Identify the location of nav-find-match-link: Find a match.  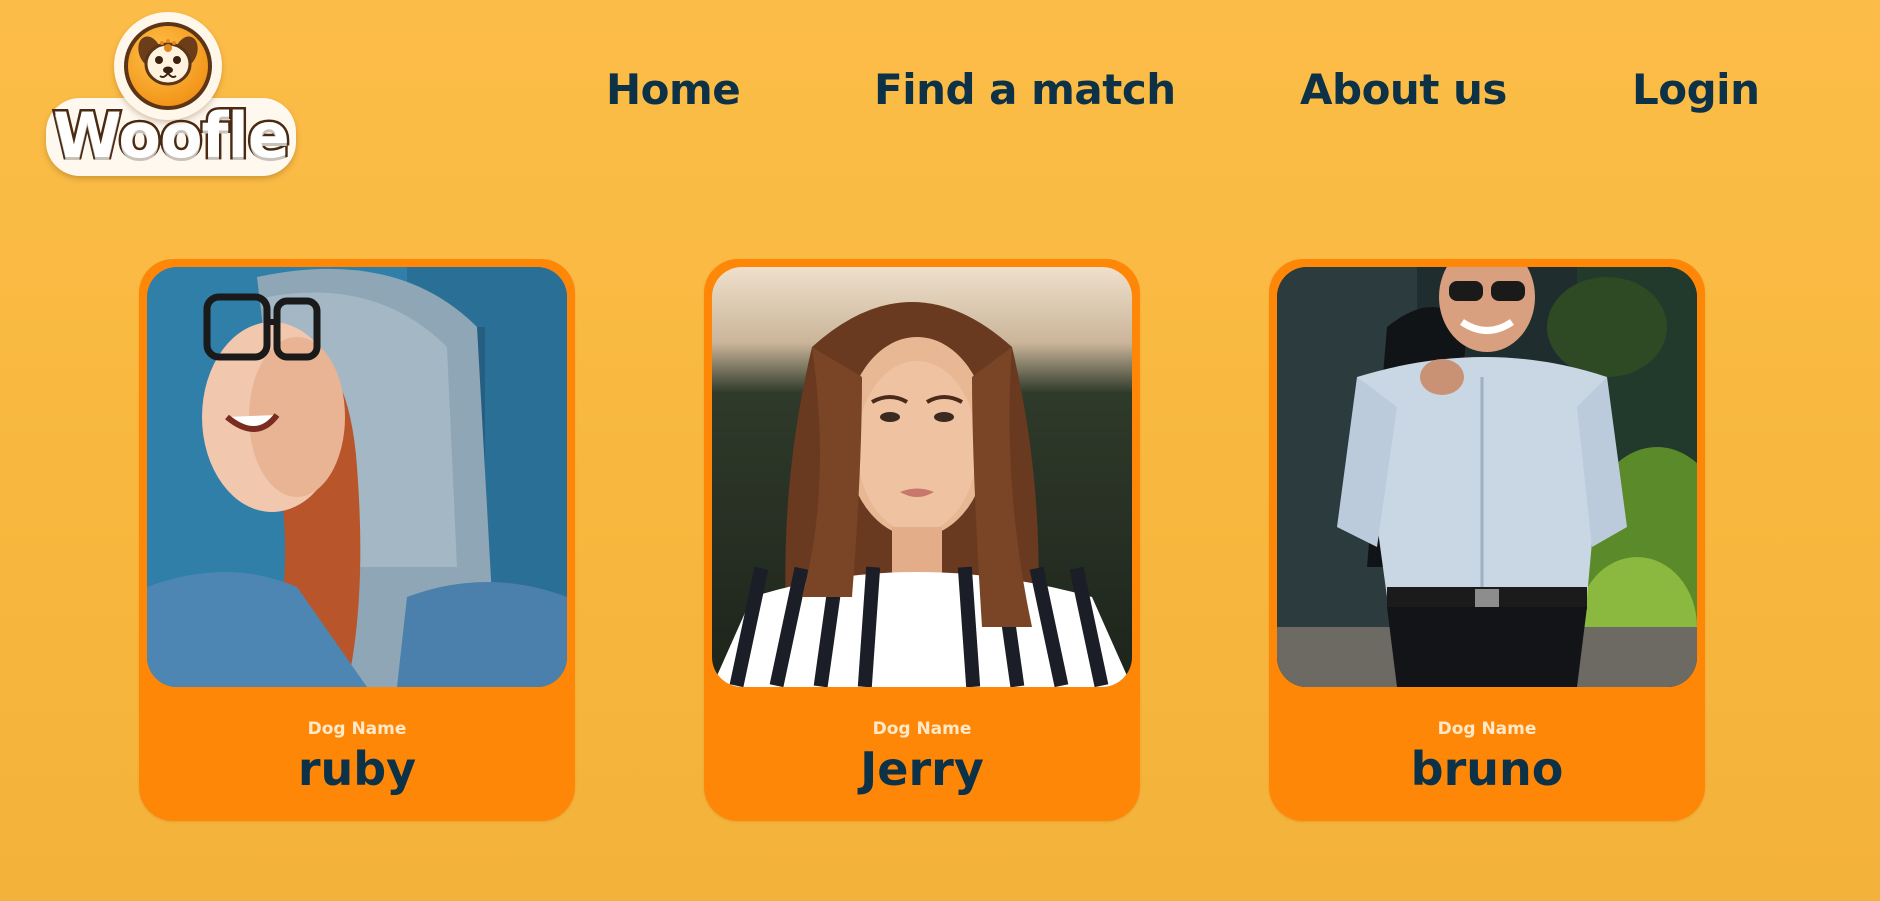
(1025, 90).